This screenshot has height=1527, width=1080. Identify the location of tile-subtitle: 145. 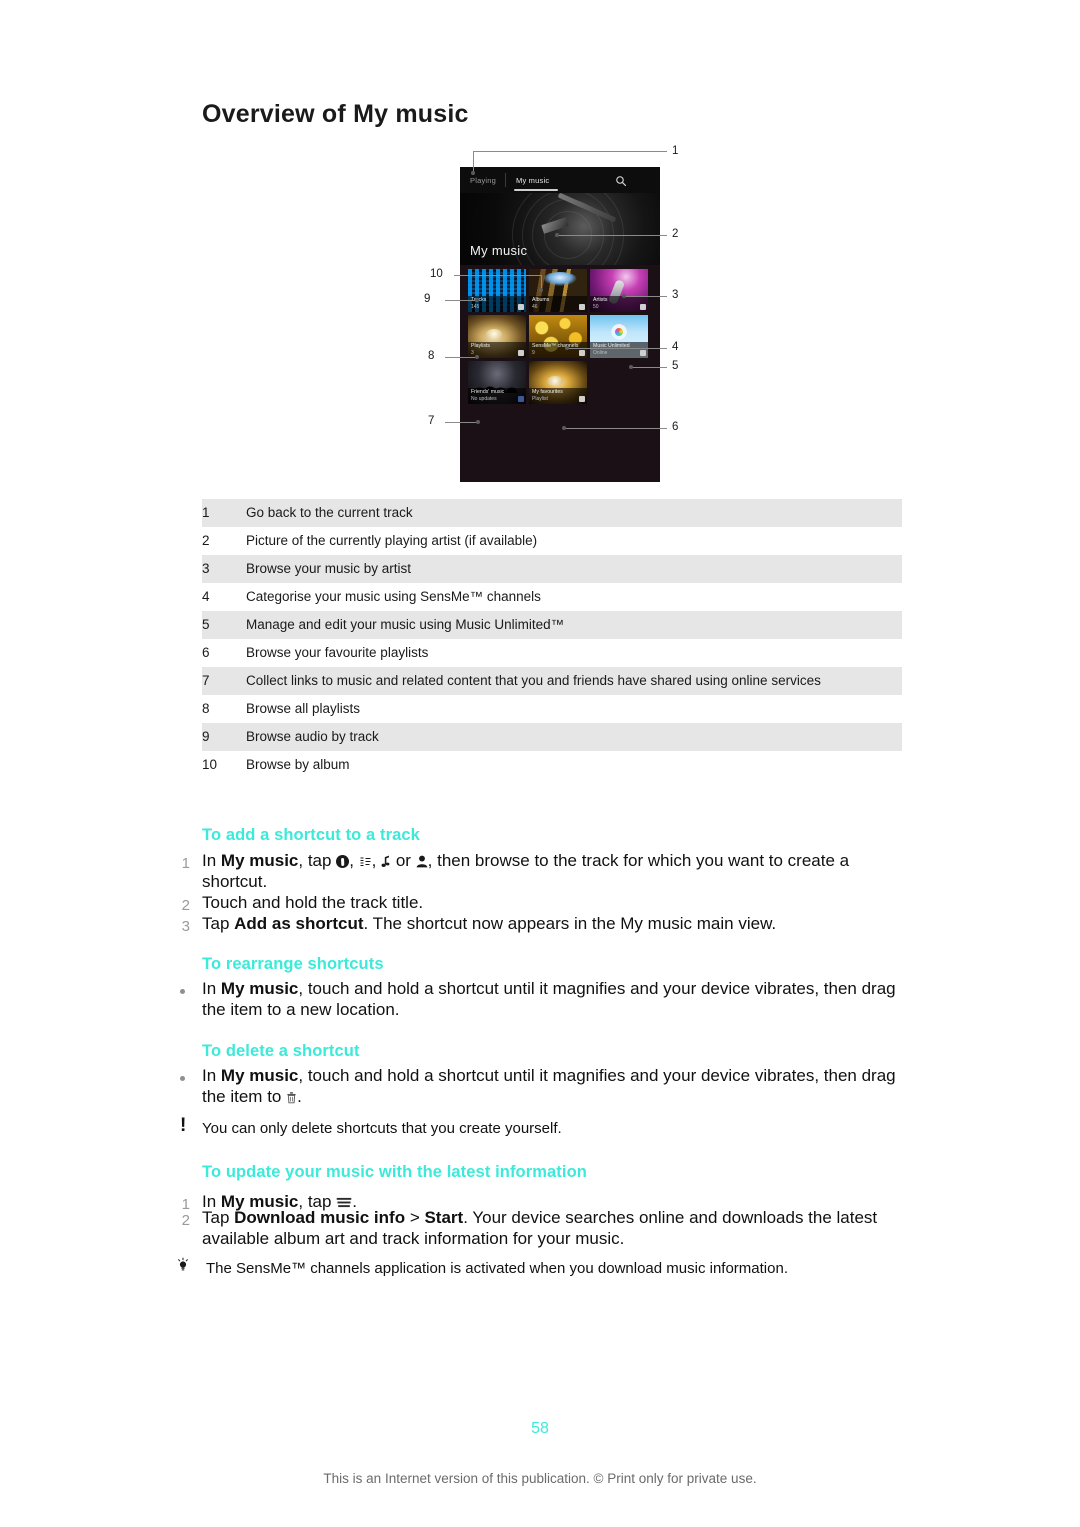
(475, 306).